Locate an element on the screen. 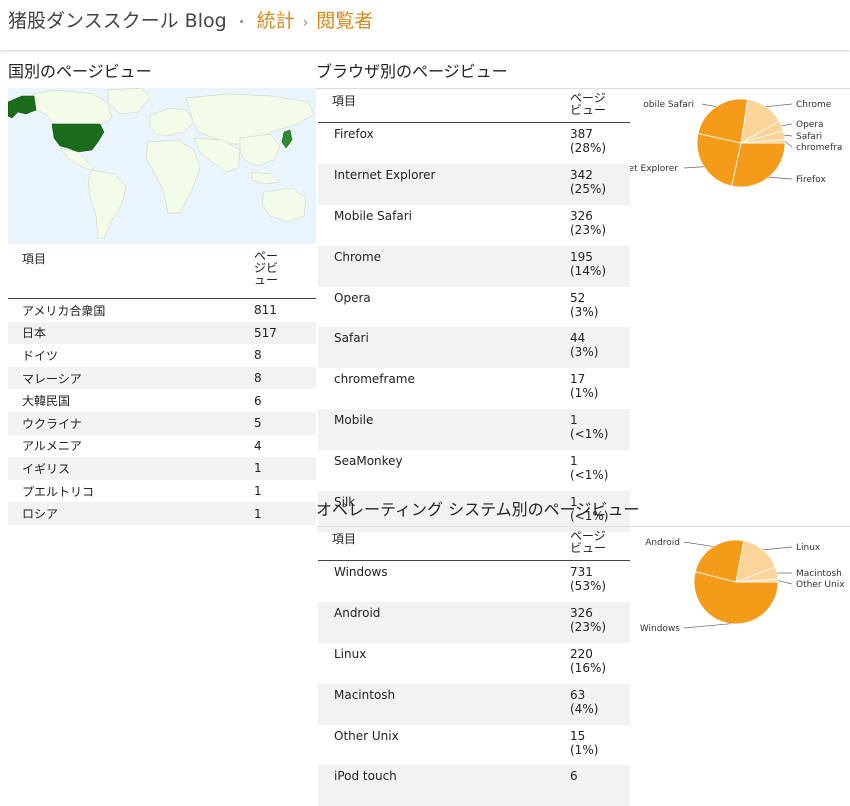 The image size is (850, 806). breadcrumb-viewers-link: 閲覧者 is located at coordinates (344, 21).